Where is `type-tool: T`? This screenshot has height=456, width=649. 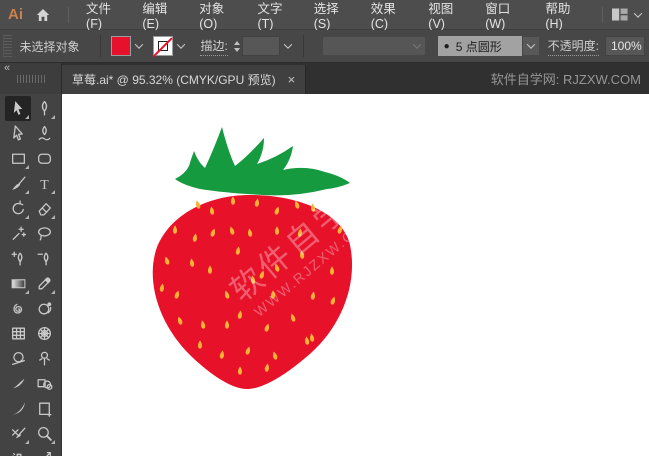
type-tool: T is located at coordinates (44, 183).